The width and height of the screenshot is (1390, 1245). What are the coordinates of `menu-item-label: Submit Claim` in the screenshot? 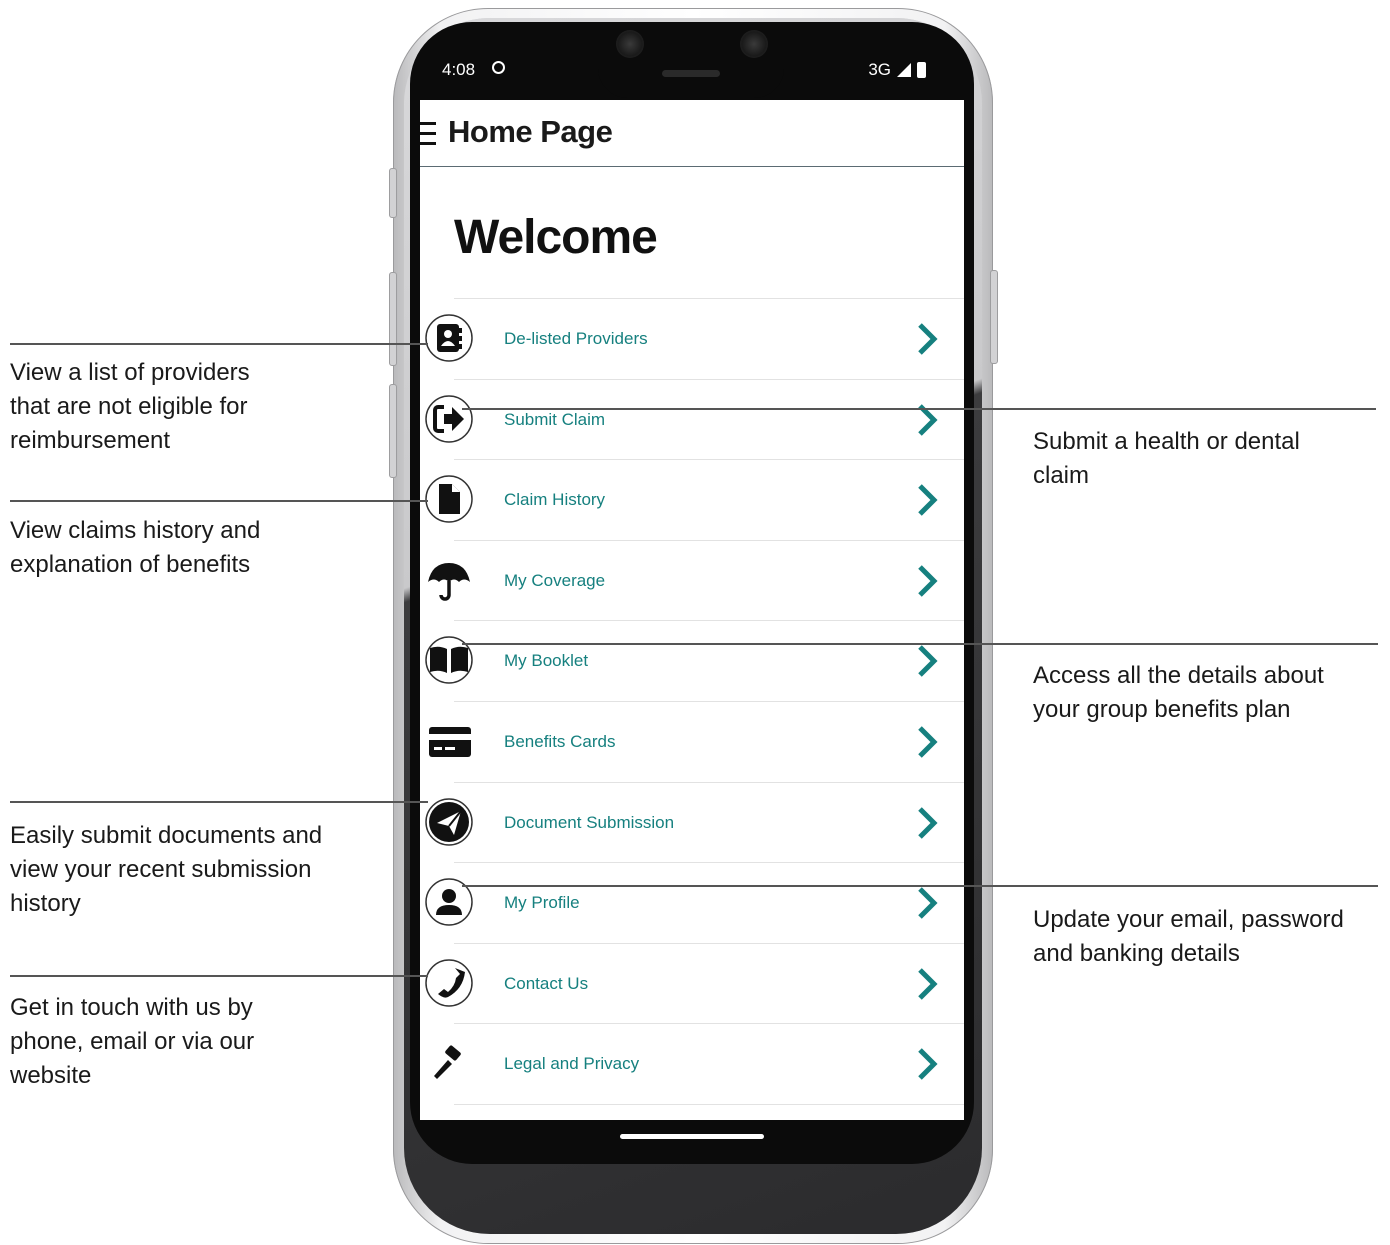 It's located at (555, 419).